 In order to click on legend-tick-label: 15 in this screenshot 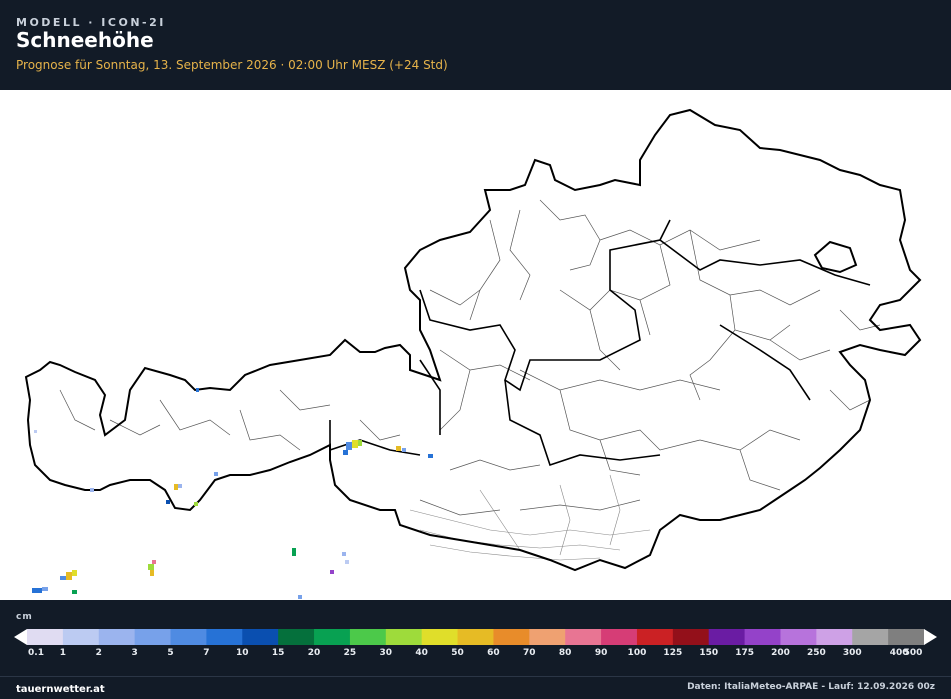, I will do `click(278, 653)`.